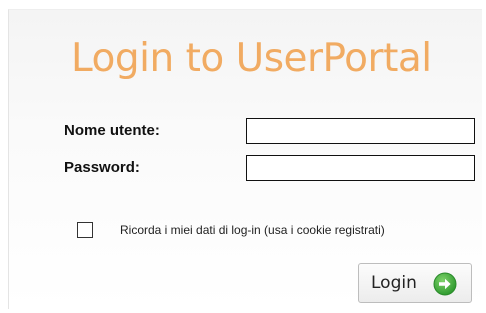  Describe the element at coordinates (360, 131) in the screenshot. I see `username-field` at that location.